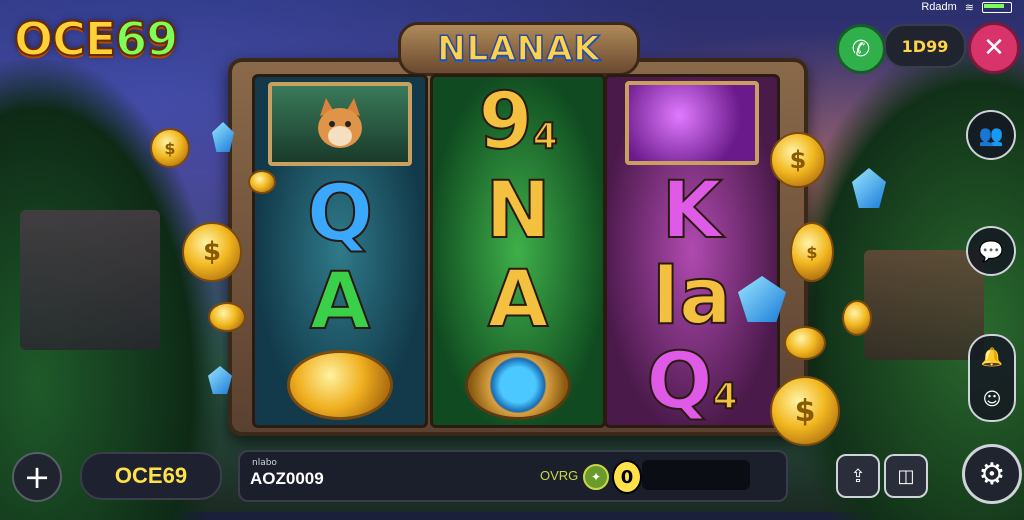 This screenshot has width=1024, height=520. Describe the element at coordinates (696, 475) in the screenshot. I see `amount-slot` at that location.